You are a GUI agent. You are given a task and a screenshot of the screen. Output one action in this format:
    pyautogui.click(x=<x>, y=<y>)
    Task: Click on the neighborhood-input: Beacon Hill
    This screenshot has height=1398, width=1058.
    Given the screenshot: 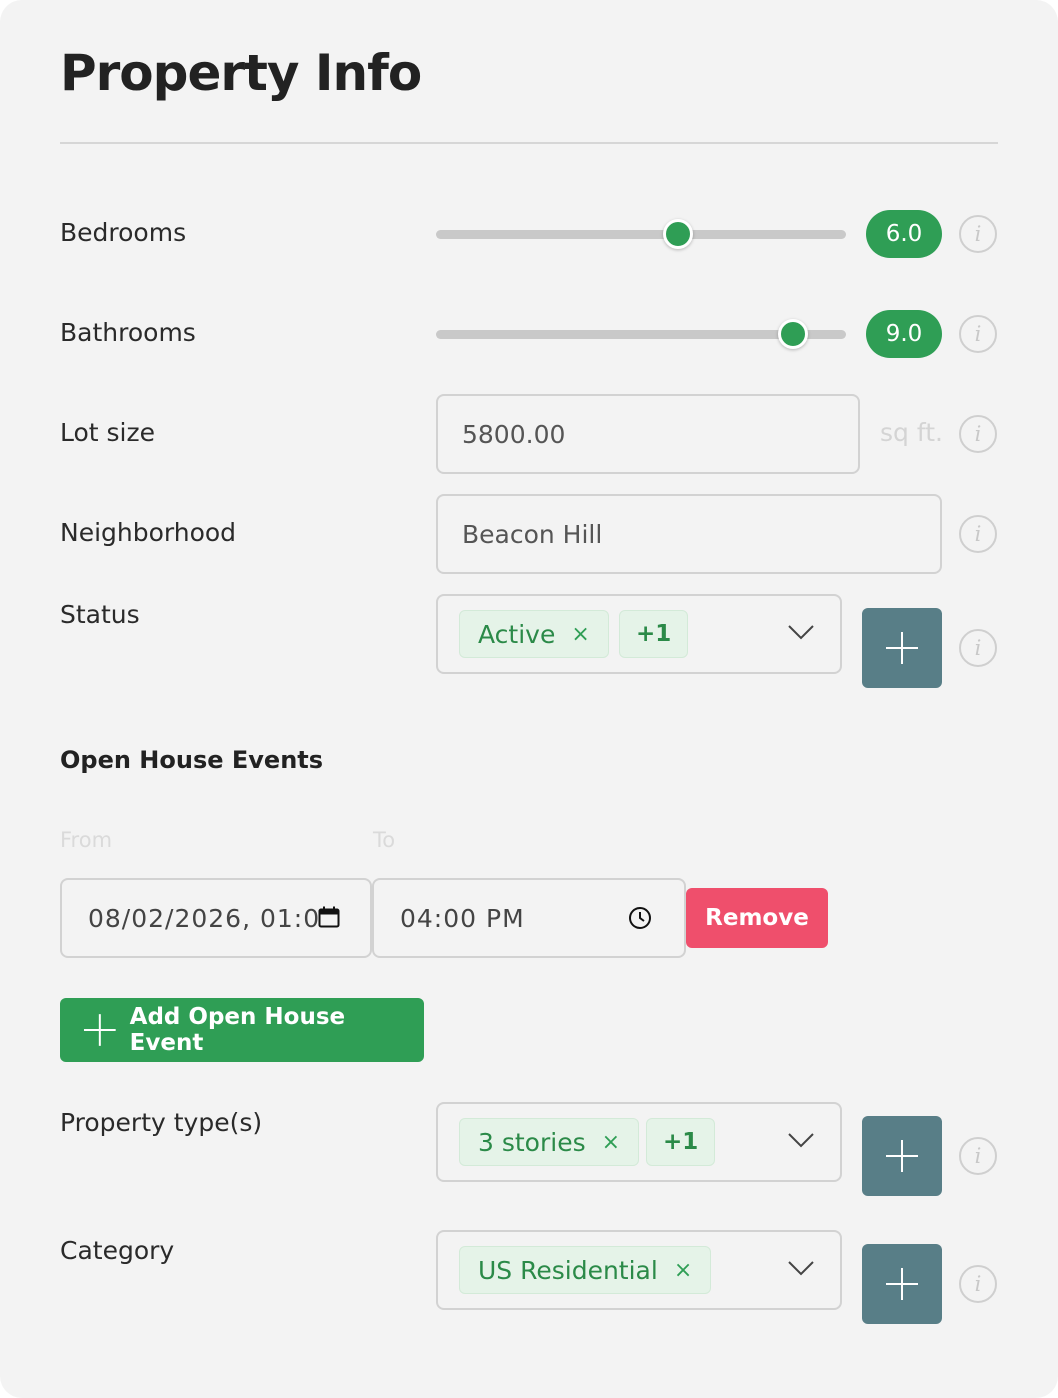 What is the action you would take?
    pyautogui.click(x=689, y=534)
    